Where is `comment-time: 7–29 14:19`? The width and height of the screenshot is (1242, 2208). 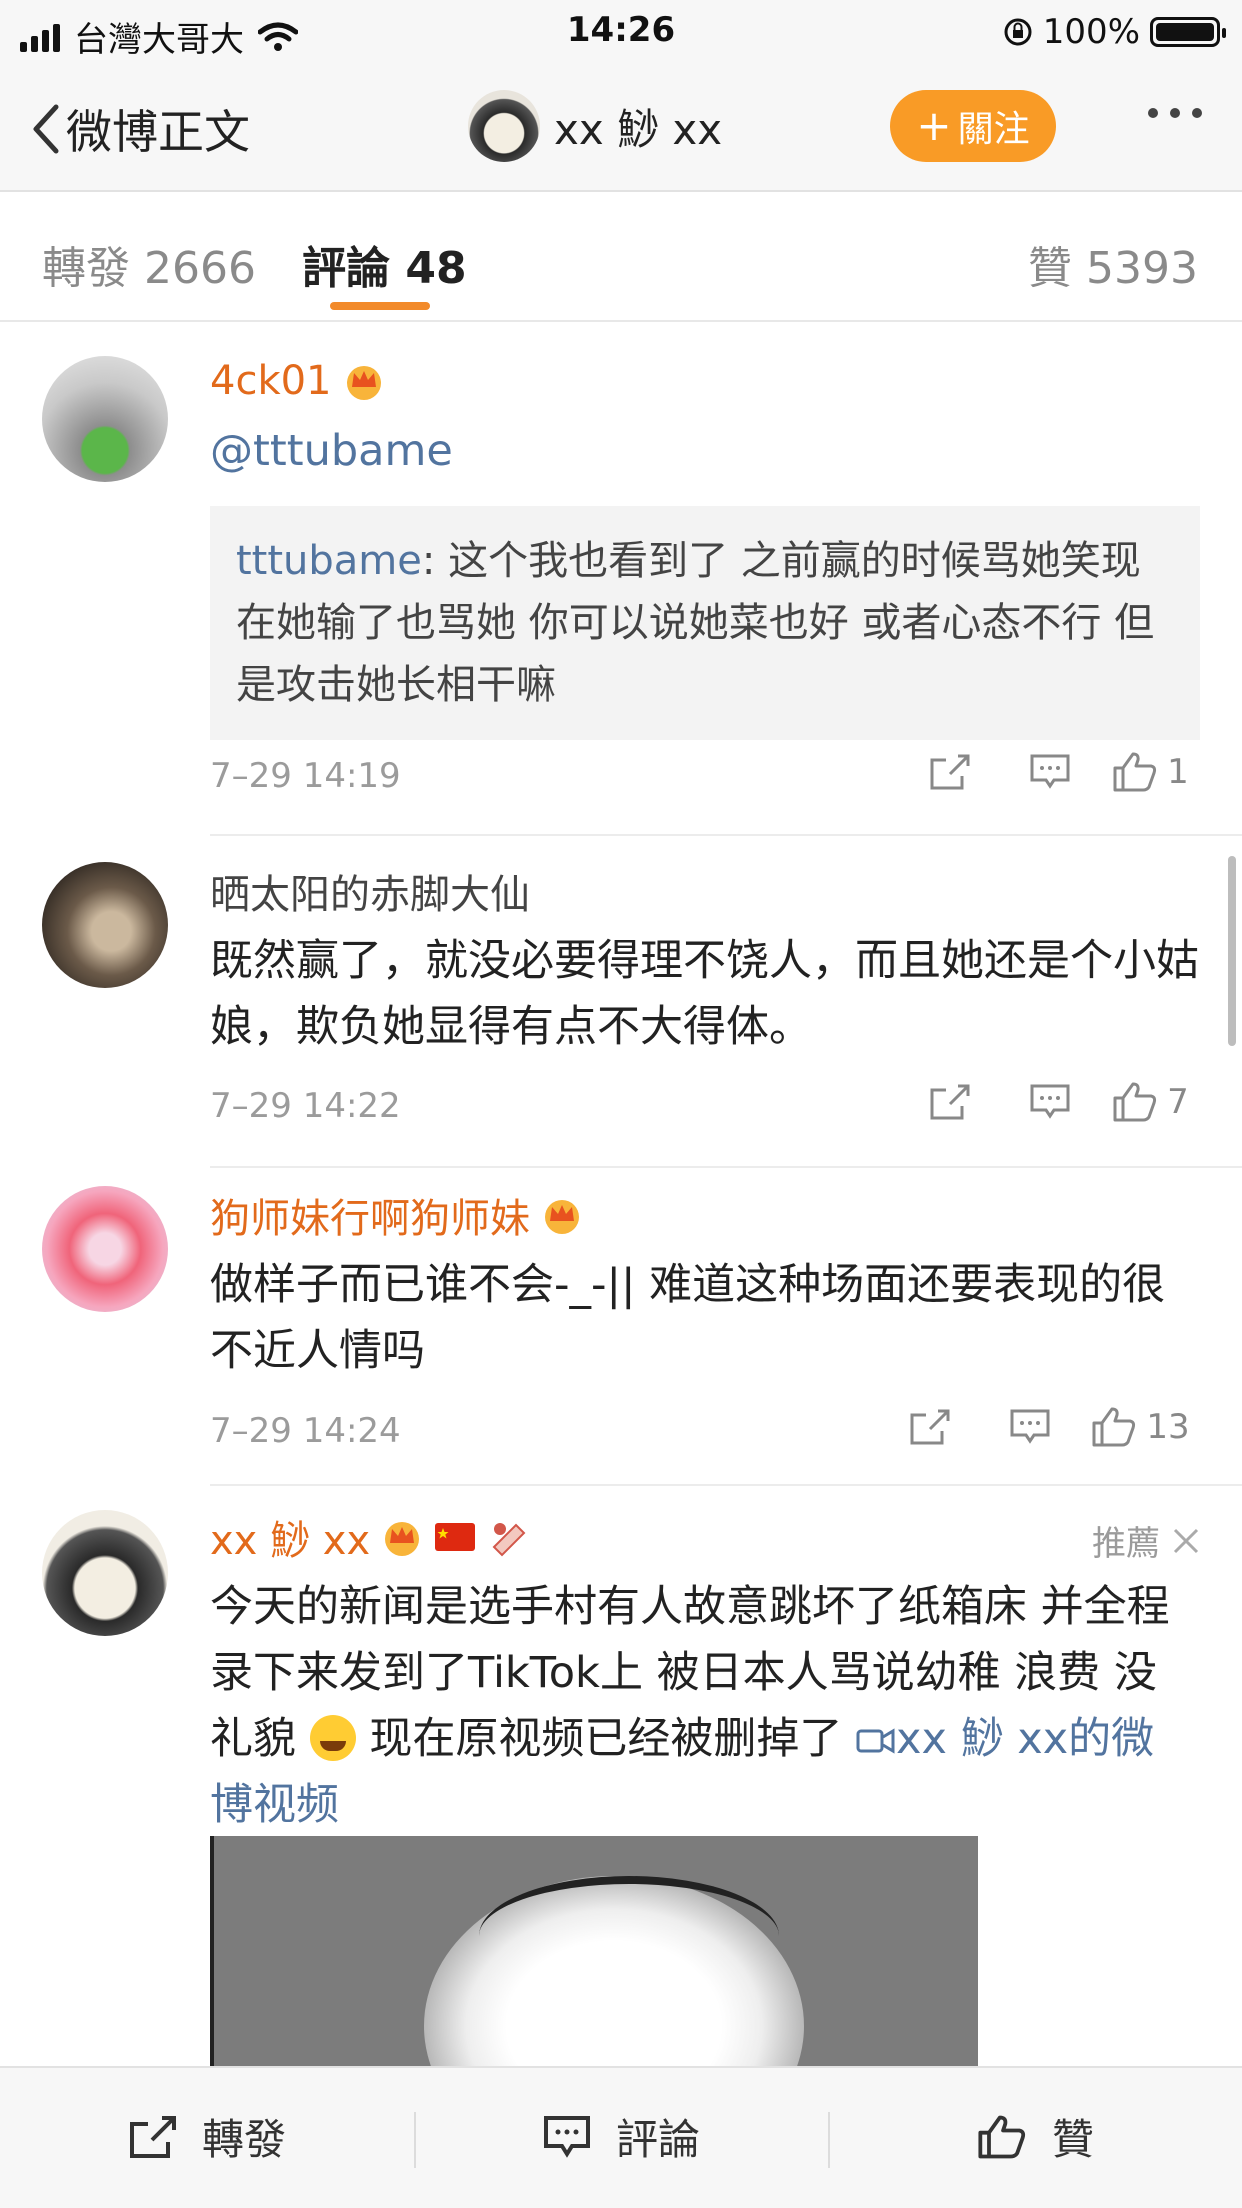 comment-time: 7–29 14:19 is located at coordinates (305, 776).